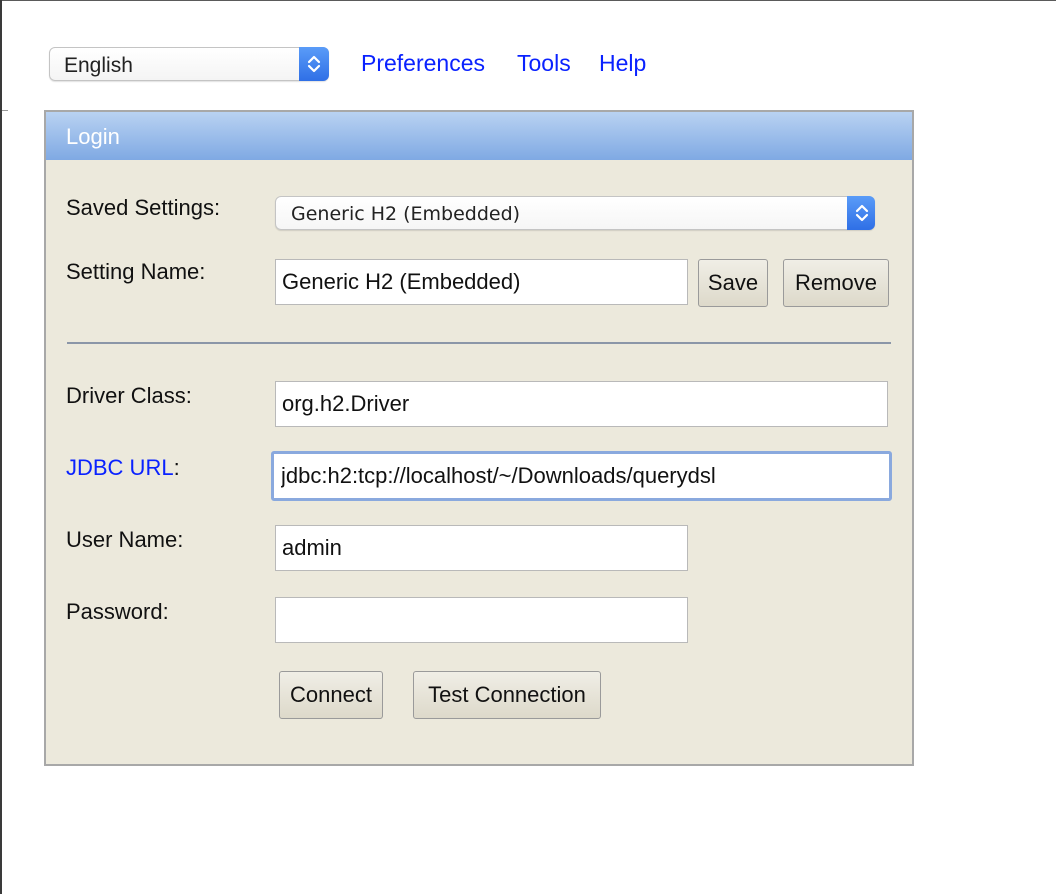 The height and width of the screenshot is (894, 1056). I want to click on saved-settings-value: Generic H2 (Embedded), so click(406, 214).